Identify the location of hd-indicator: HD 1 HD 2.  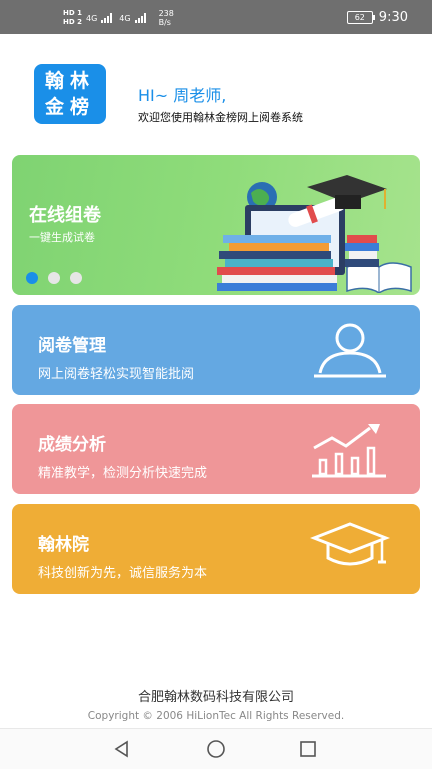
(72, 18).